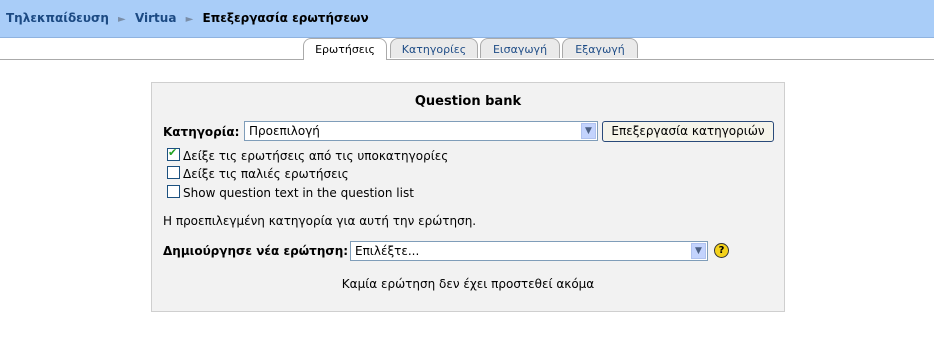  I want to click on category-label: Κατηγορία:, so click(201, 132).